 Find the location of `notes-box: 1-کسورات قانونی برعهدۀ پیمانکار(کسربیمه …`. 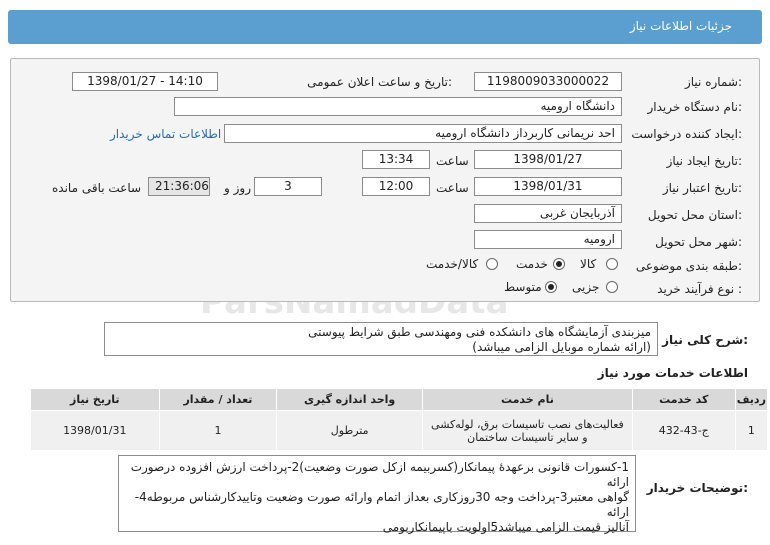

notes-box: 1-کسورات قانونی برعهدۀ پیمانکار(کسربیمه … is located at coordinates (377, 494).